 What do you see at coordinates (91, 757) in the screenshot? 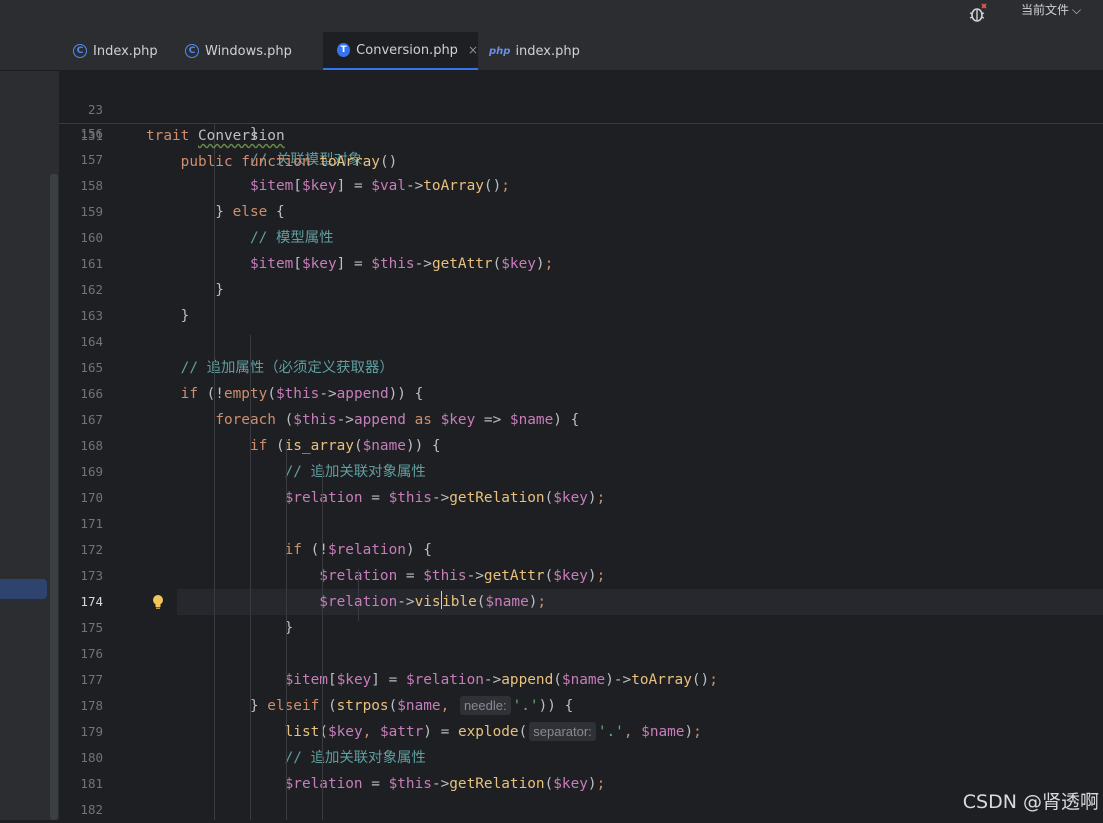
I see `line-number: 180` at bounding box center [91, 757].